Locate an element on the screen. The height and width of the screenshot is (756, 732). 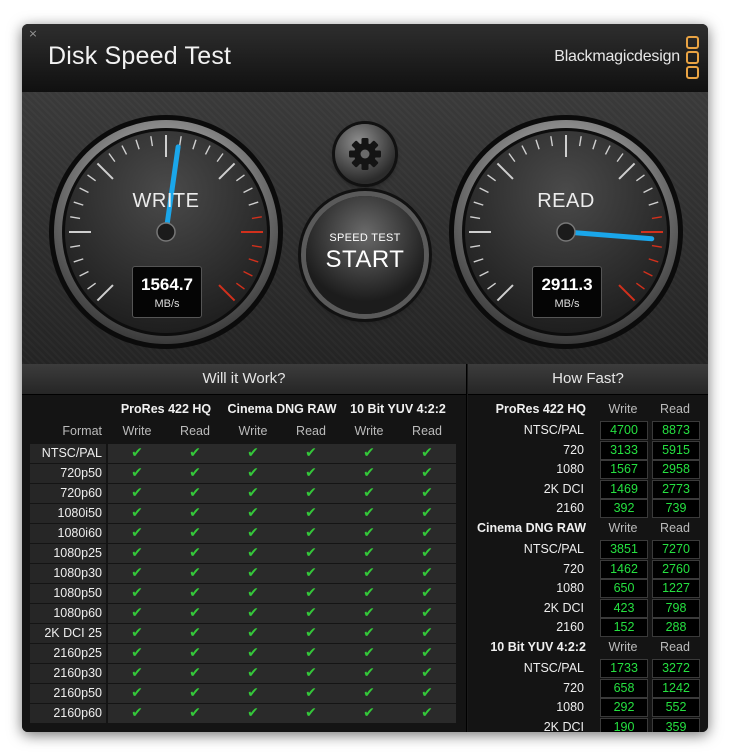
speed-value-read: 288 is located at coordinates (676, 628).